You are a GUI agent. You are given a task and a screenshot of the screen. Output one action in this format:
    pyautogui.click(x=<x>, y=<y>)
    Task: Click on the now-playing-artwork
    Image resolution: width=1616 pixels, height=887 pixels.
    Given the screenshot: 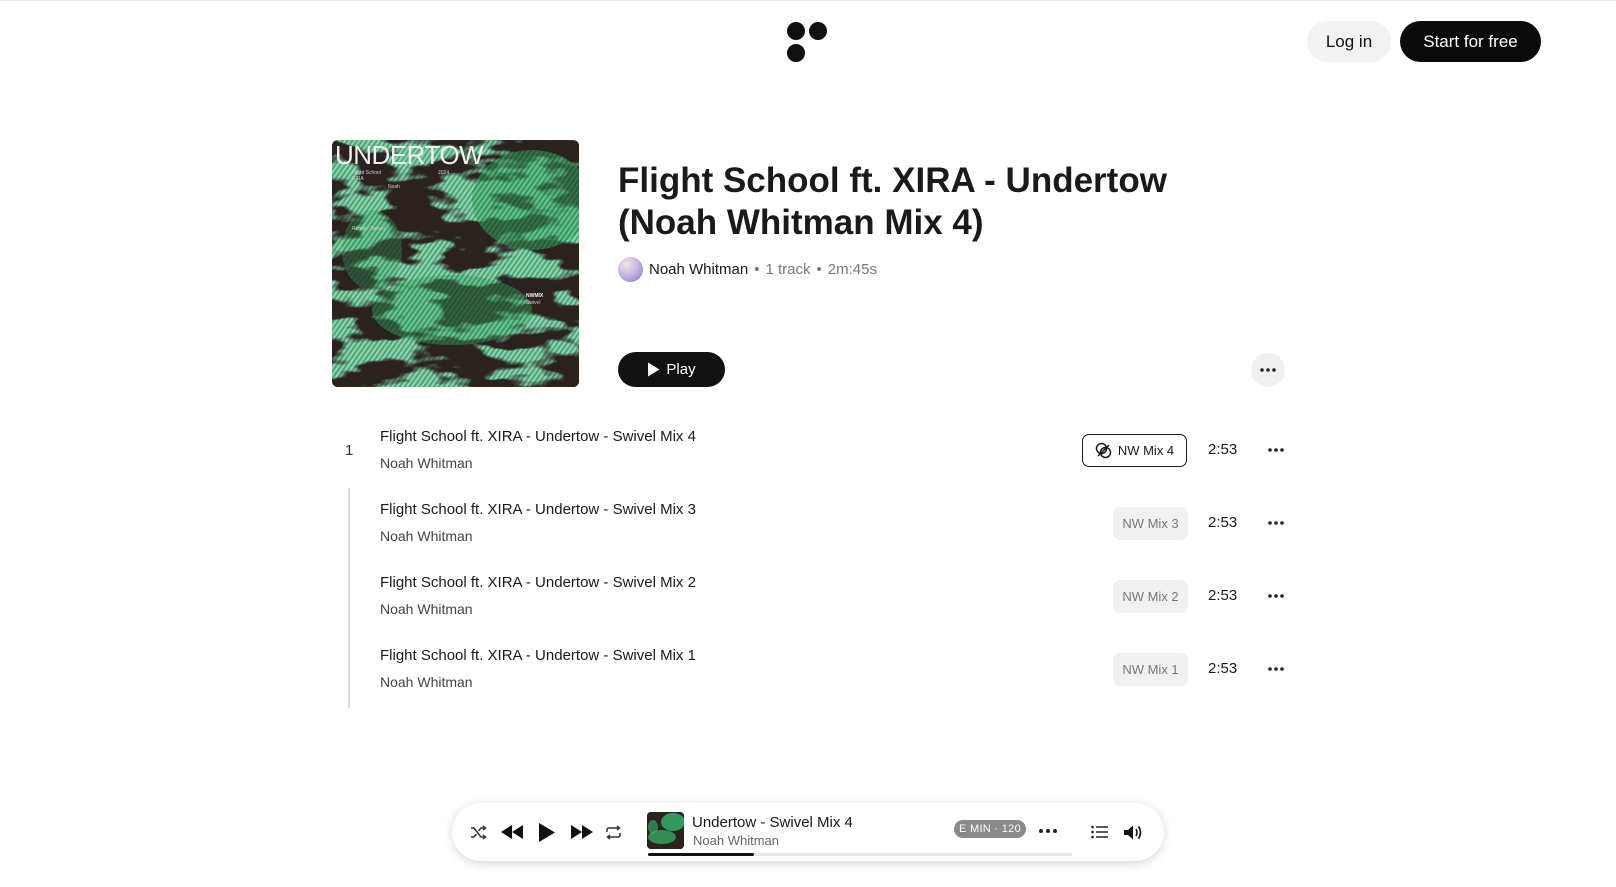 What is the action you would take?
    pyautogui.click(x=665, y=830)
    